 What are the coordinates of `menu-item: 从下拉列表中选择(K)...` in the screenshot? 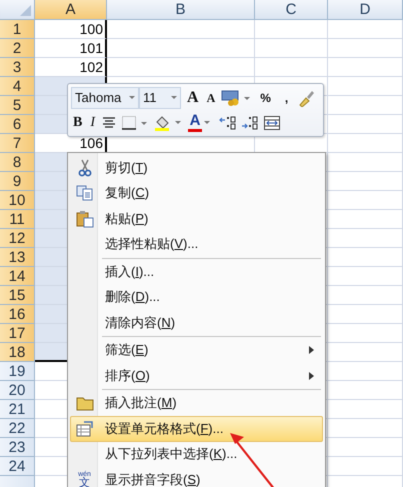 It's located at (196, 454).